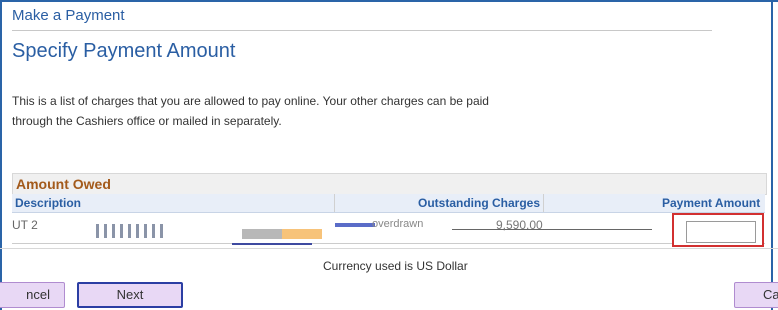  Describe the element at coordinates (25, 225) in the screenshot. I see `row-description: UT 2` at that location.